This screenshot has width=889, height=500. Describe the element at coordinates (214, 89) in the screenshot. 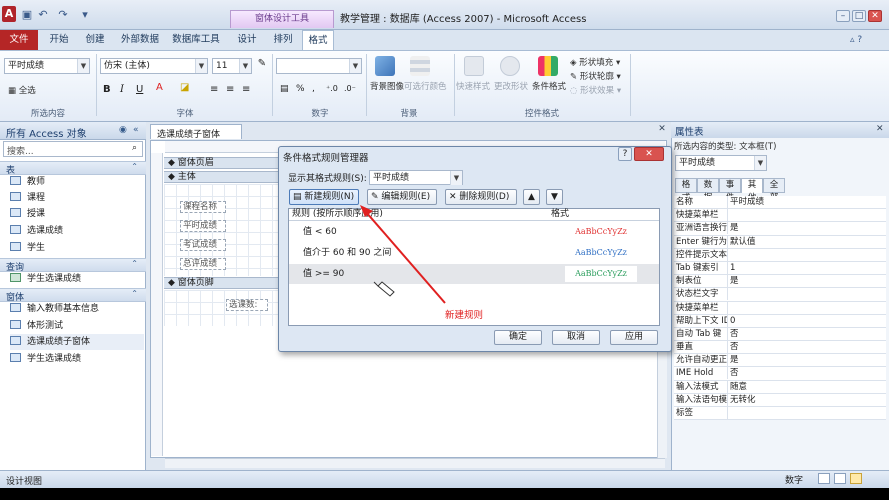

I see `align-left-icon: ≡` at that location.